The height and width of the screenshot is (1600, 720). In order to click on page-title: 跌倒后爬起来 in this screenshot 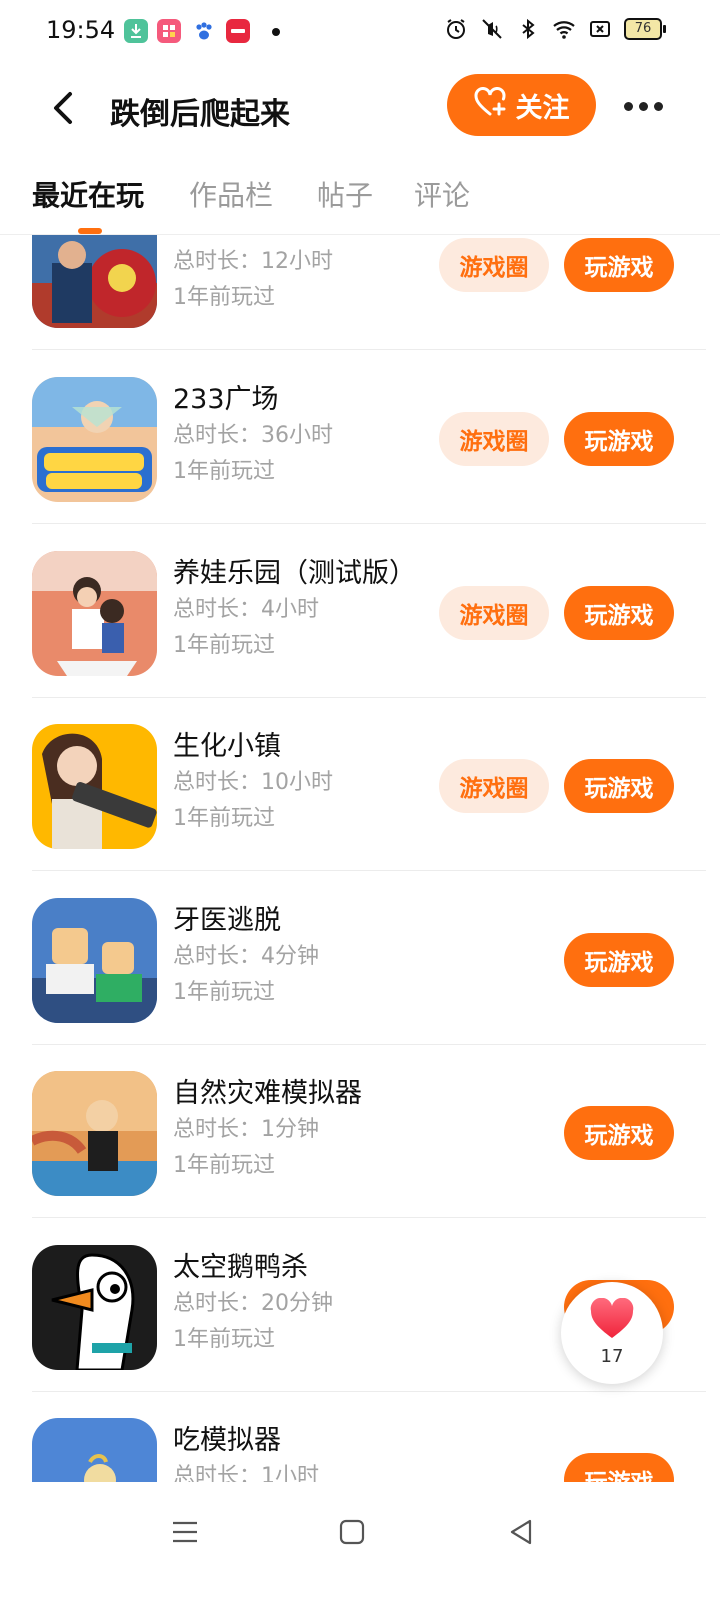, I will do `click(200, 114)`.